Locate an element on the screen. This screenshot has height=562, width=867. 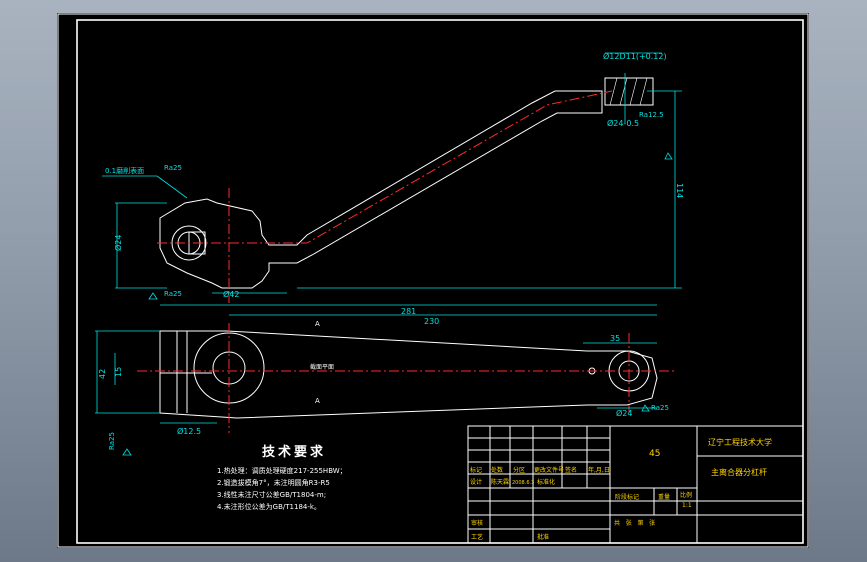
tb-design: 设计 is located at coordinates (476, 482).